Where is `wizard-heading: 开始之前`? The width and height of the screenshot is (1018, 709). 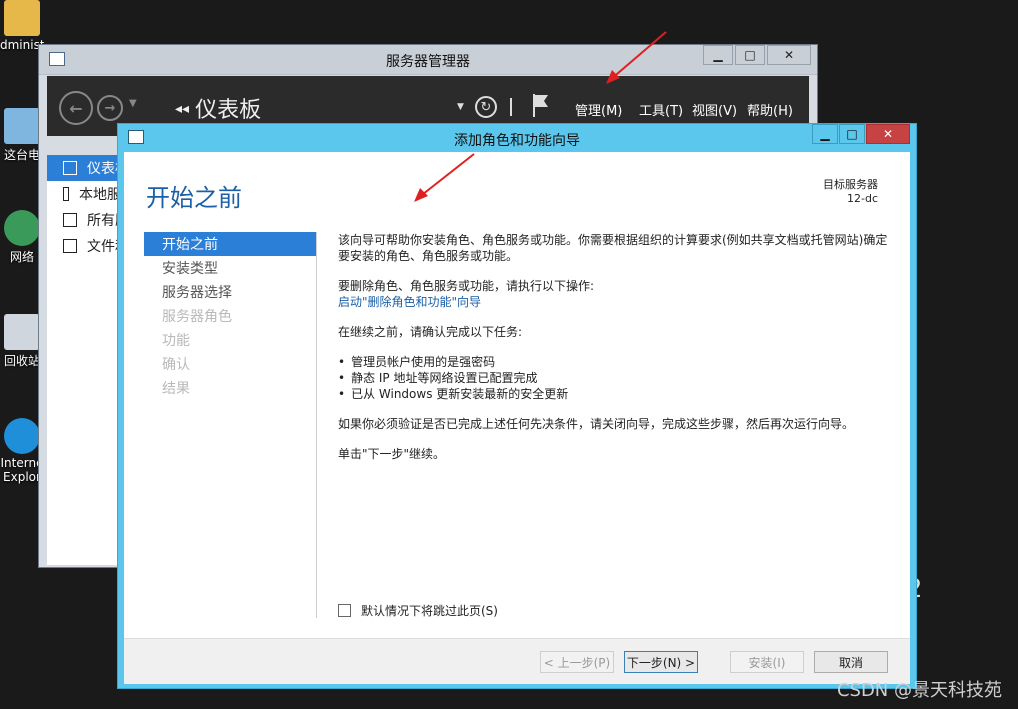
wizard-heading: 开始之前 is located at coordinates (194, 198).